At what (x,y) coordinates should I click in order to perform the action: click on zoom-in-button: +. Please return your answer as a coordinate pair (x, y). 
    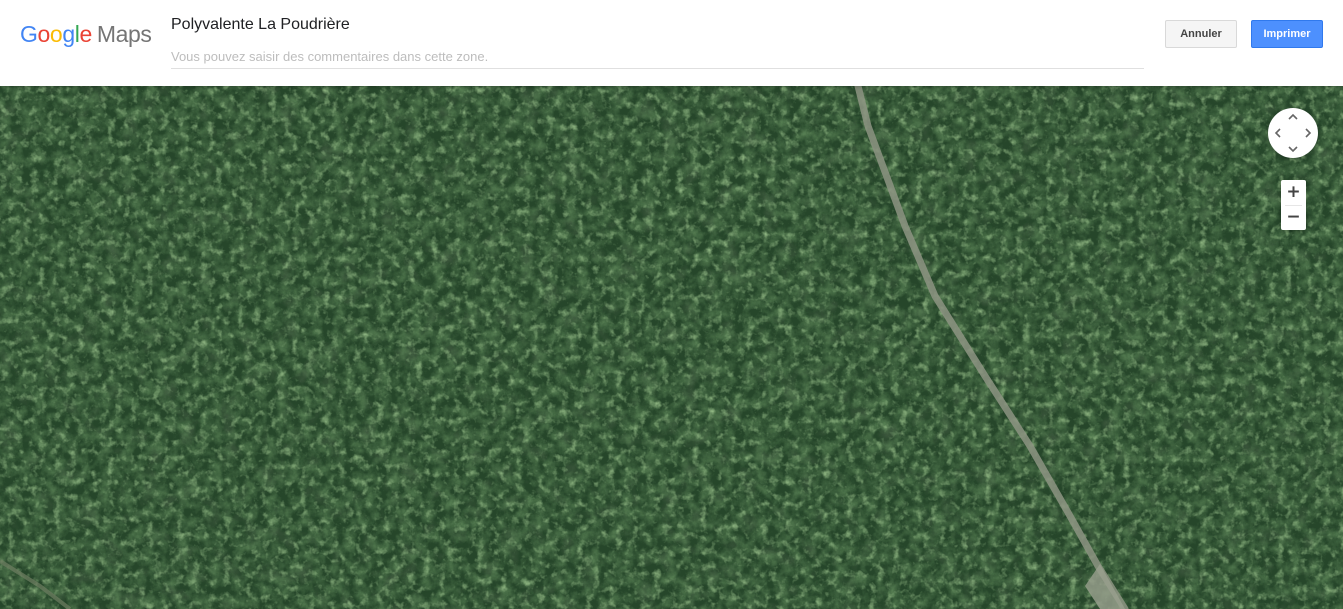
    Looking at the image, I should click on (1293, 192).